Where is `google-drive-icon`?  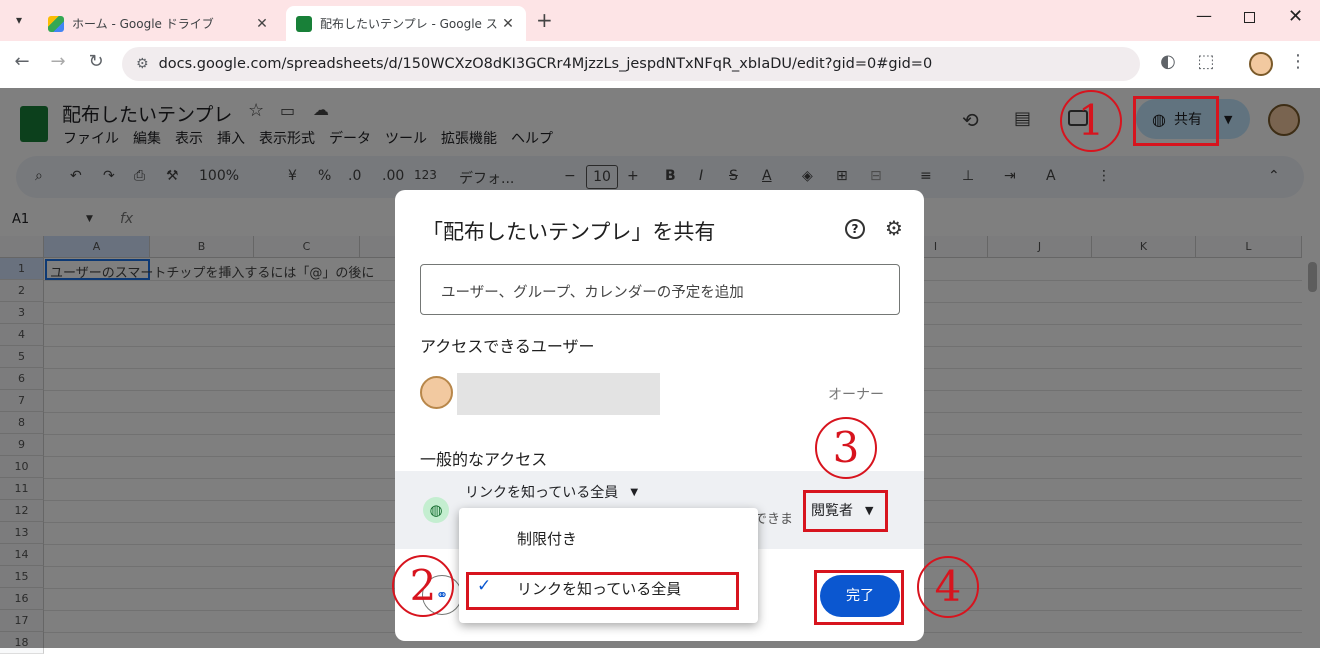 google-drive-icon is located at coordinates (56, 23).